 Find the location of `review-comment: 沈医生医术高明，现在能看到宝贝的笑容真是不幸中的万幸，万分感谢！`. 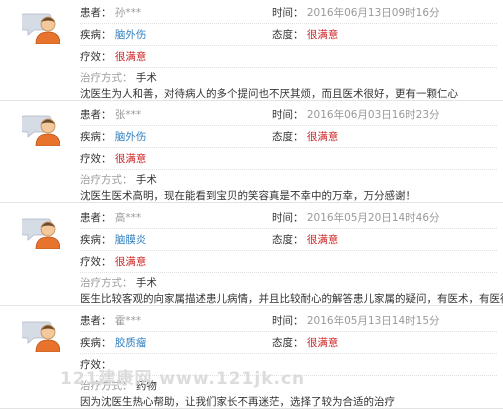

review-comment: 沈医生医术高明，现在能看到宝贝的笑容真是不幸中的万幸，万分感谢！ is located at coordinates (248, 196).